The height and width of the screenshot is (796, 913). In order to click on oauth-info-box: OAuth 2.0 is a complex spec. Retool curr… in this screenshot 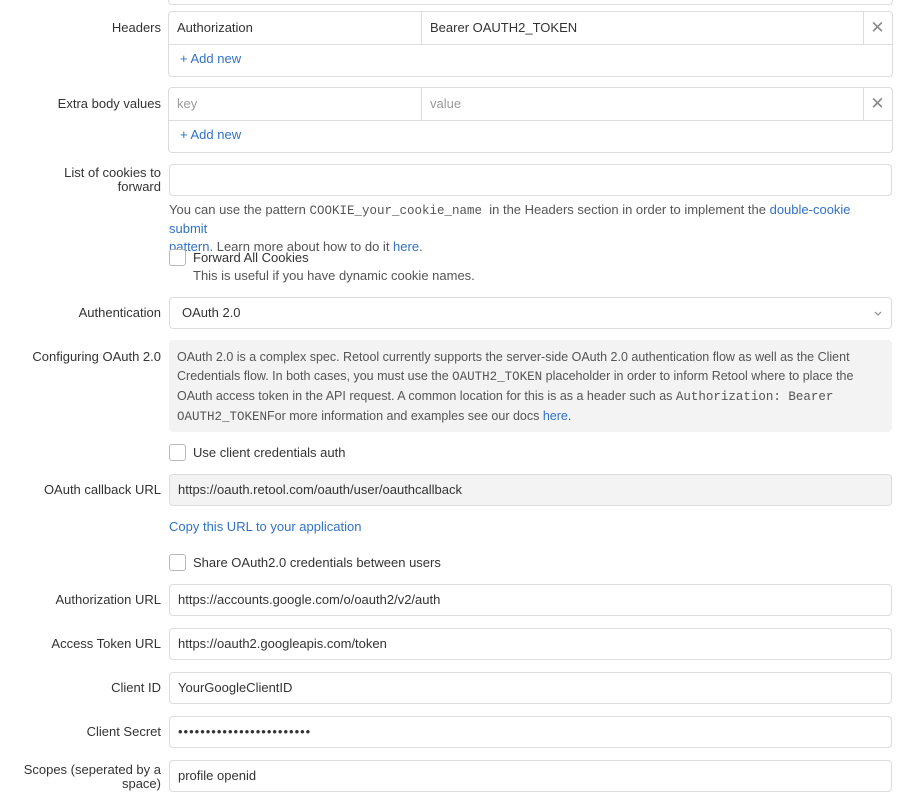, I will do `click(530, 386)`.